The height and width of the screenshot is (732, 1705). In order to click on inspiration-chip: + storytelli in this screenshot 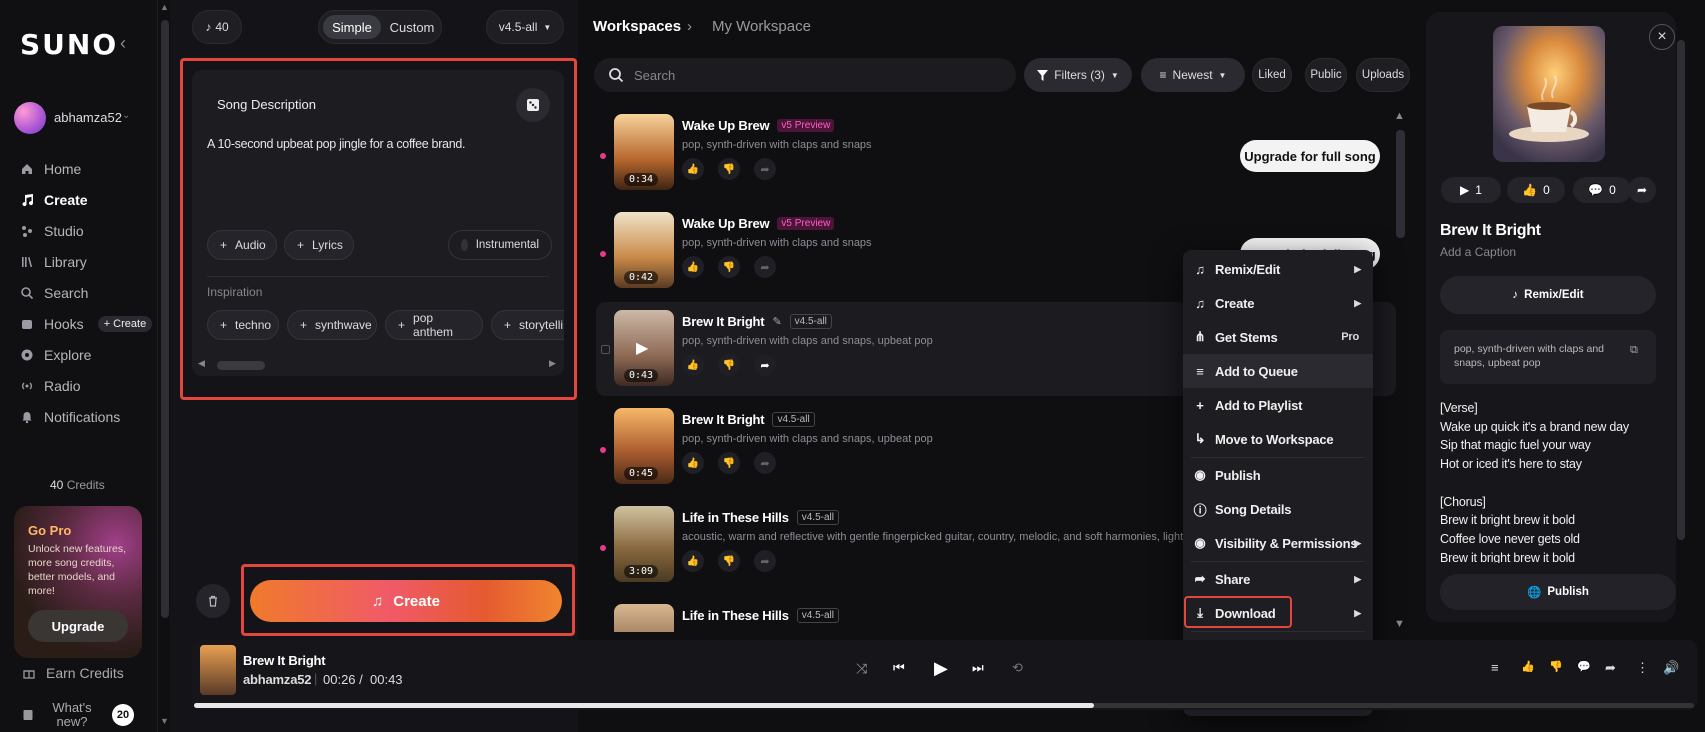, I will do `click(527, 325)`.